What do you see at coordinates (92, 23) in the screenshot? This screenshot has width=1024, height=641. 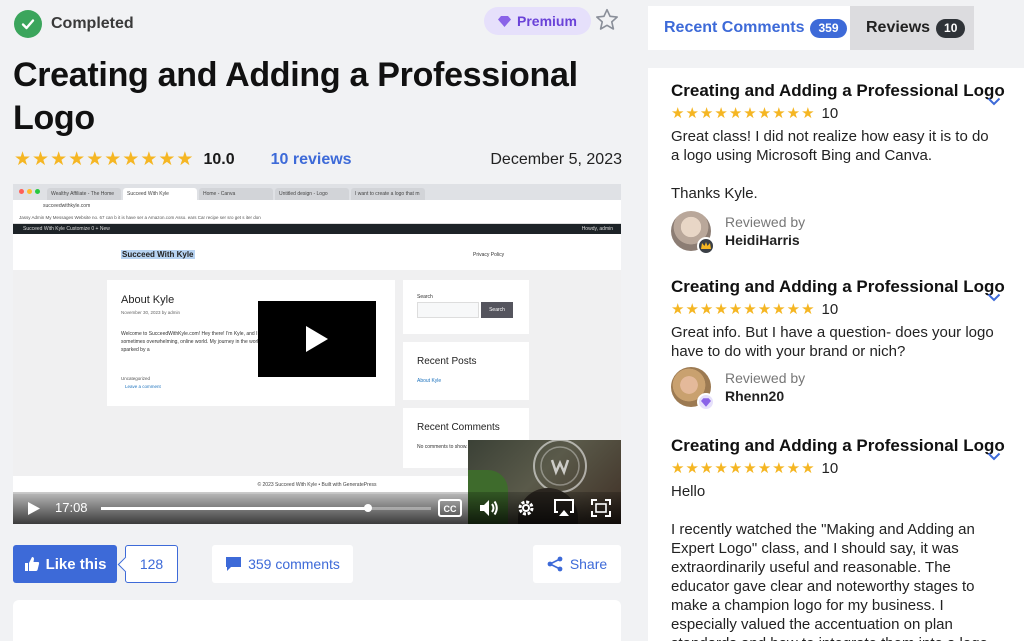 I see `status-label: Completed` at bounding box center [92, 23].